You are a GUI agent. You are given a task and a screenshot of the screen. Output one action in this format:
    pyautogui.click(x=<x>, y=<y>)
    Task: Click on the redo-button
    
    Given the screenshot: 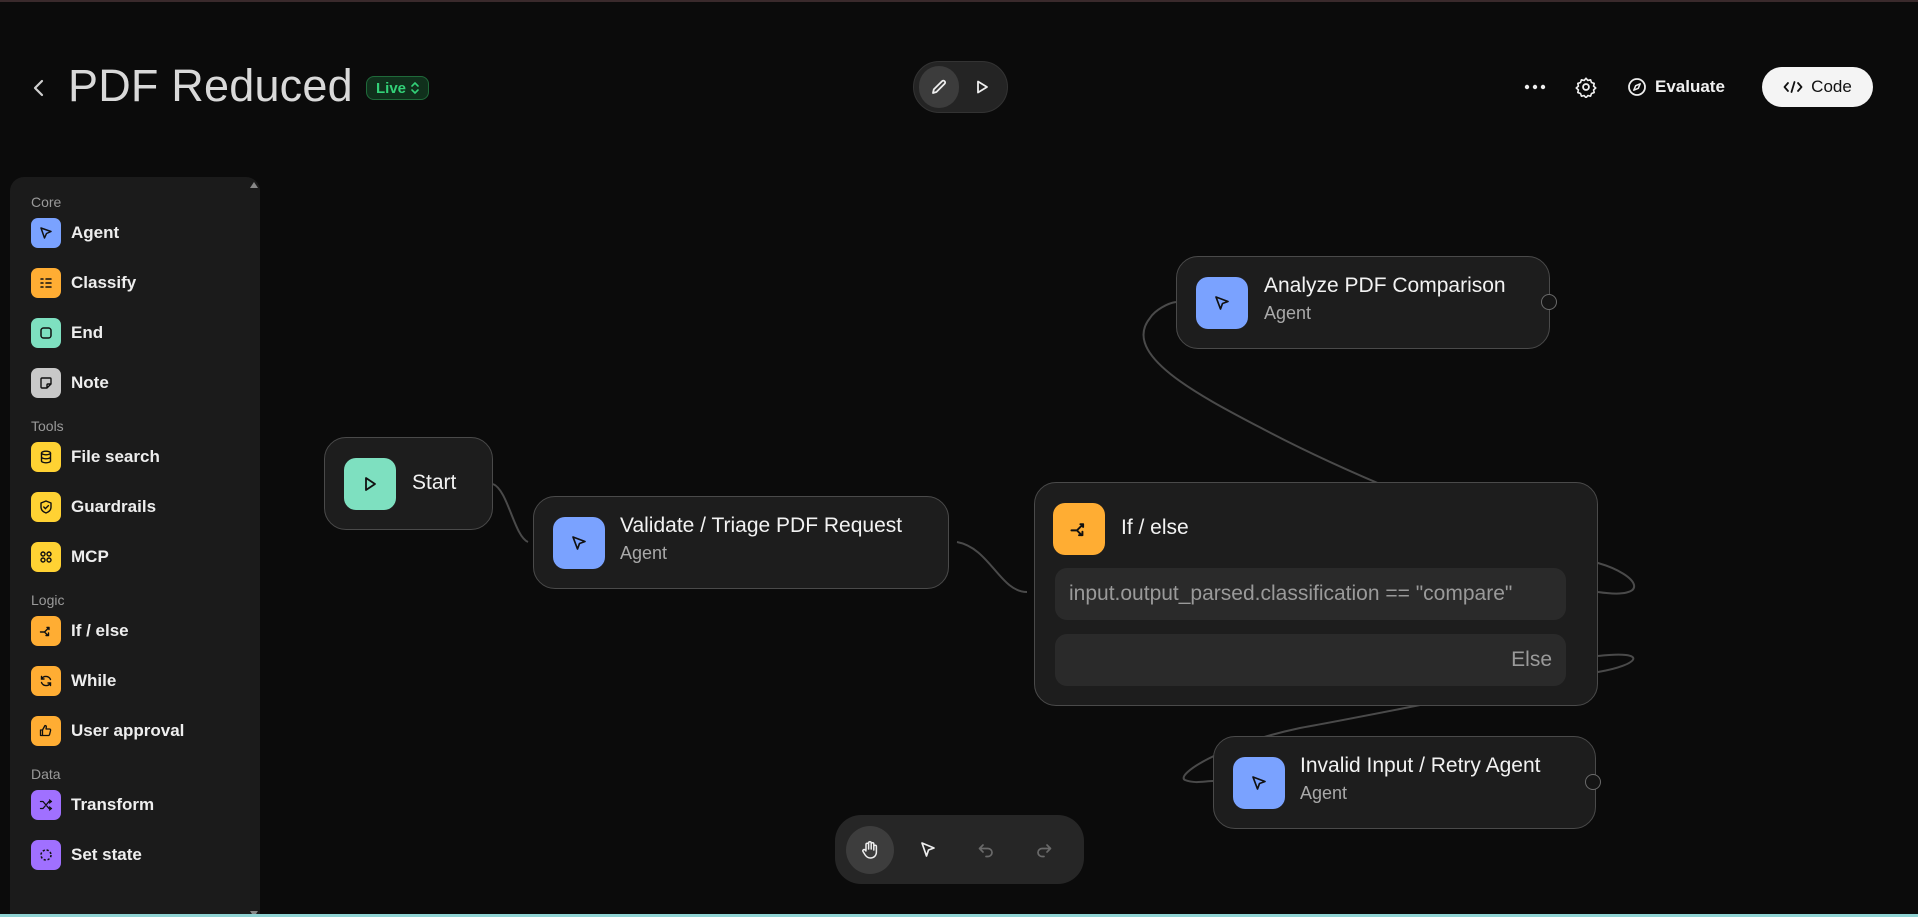 What is the action you would take?
    pyautogui.click(x=1044, y=850)
    